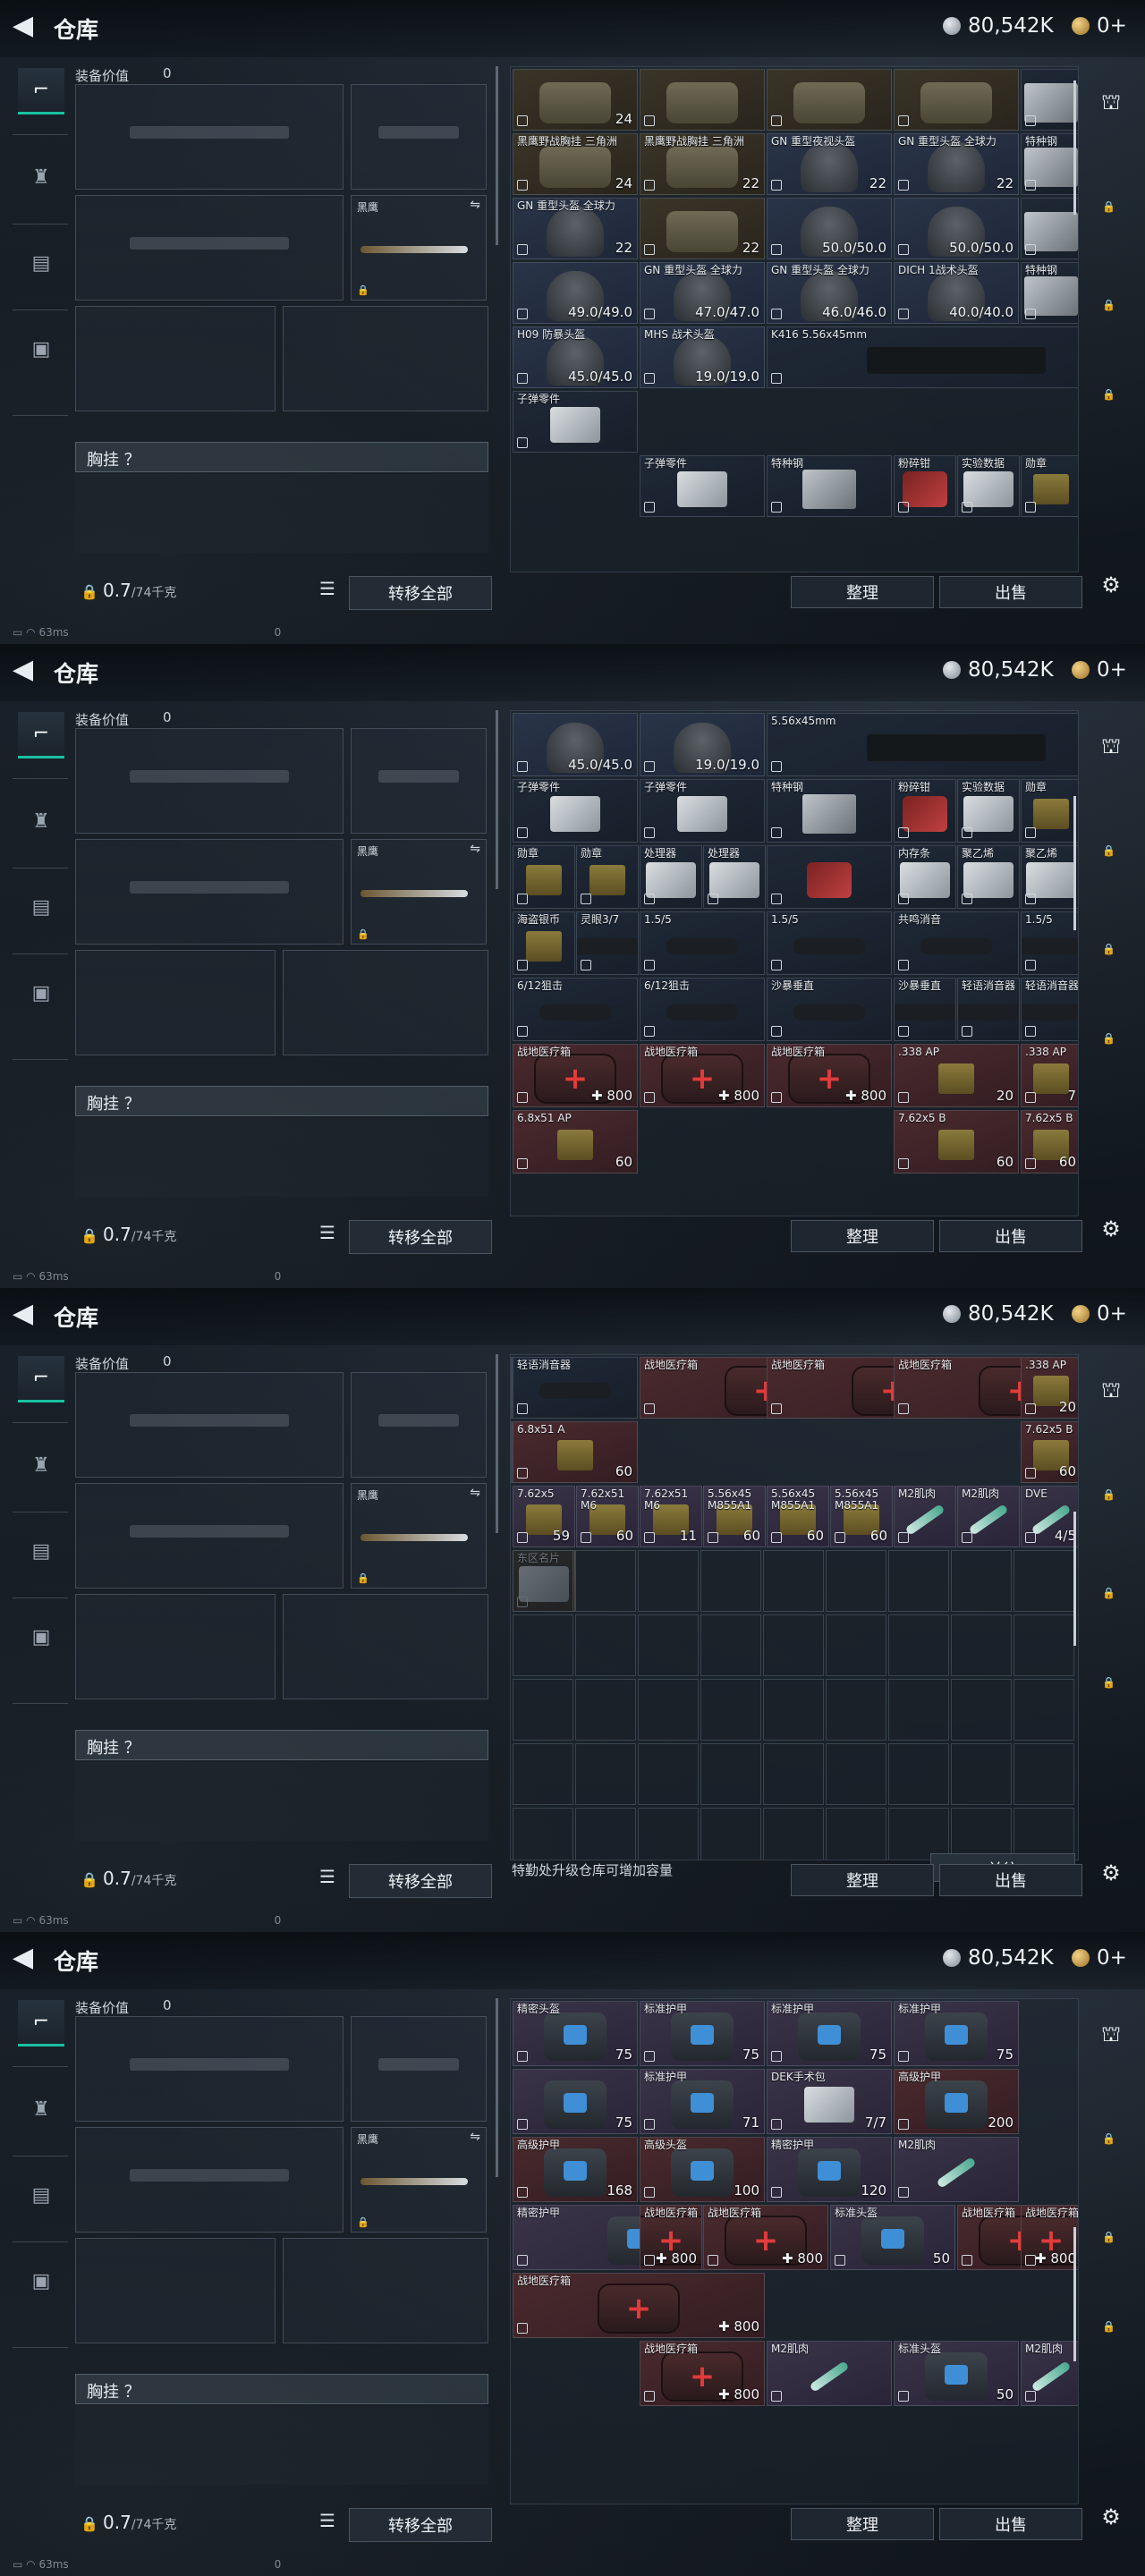 Image resolution: width=1145 pixels, height=2576 pixels. What do you see at coordinates (702, 293) in the screenshot?
I see `stash-item: GN 重型头盔 全球力 47.0/47.0` at bounding box center [702, 293].